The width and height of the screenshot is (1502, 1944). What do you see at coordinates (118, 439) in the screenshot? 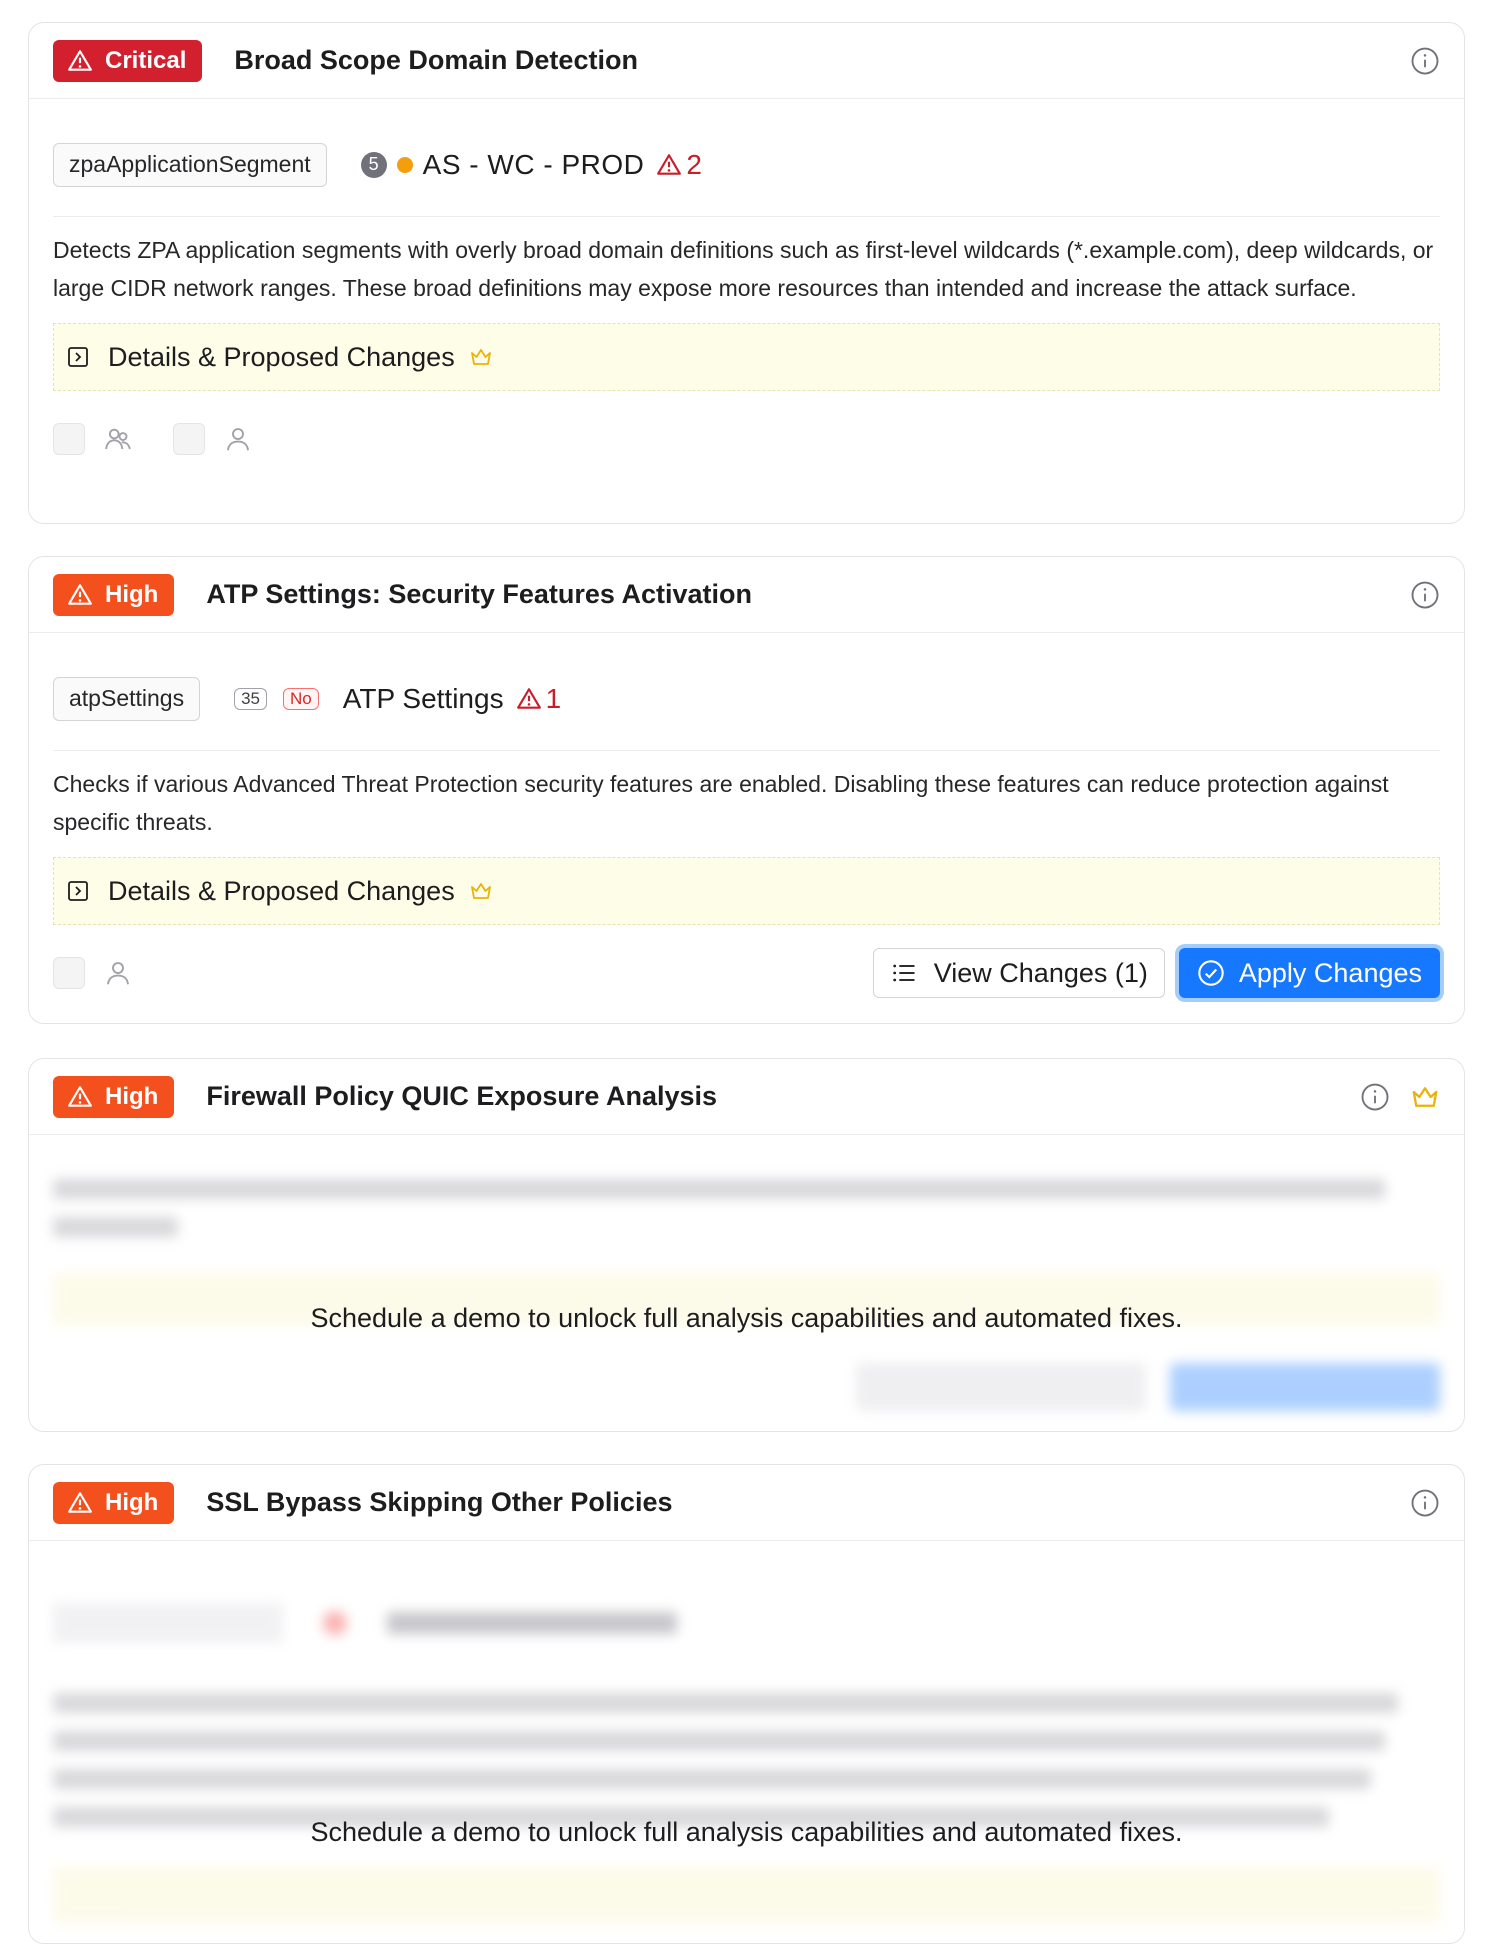
I see `user-group-icon` at bounding box center [118, 439].